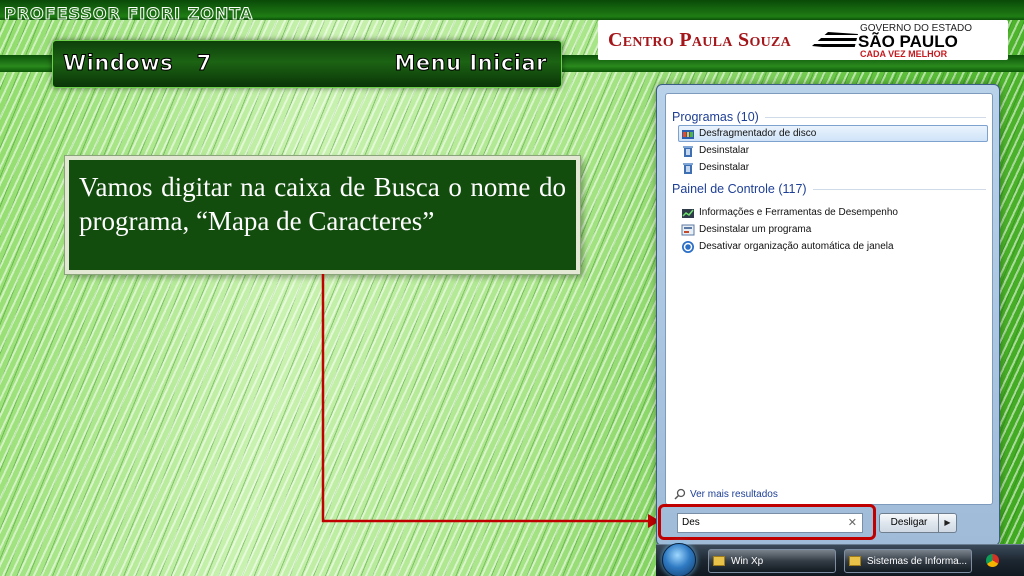 This screenshot has width=1024, height=576. What do you see at coordinates (798, 212) in the screenshot?
I see `control-panel-item-label: Informações e Ferramentas de Desempenho` at bounding box center [798, 212].